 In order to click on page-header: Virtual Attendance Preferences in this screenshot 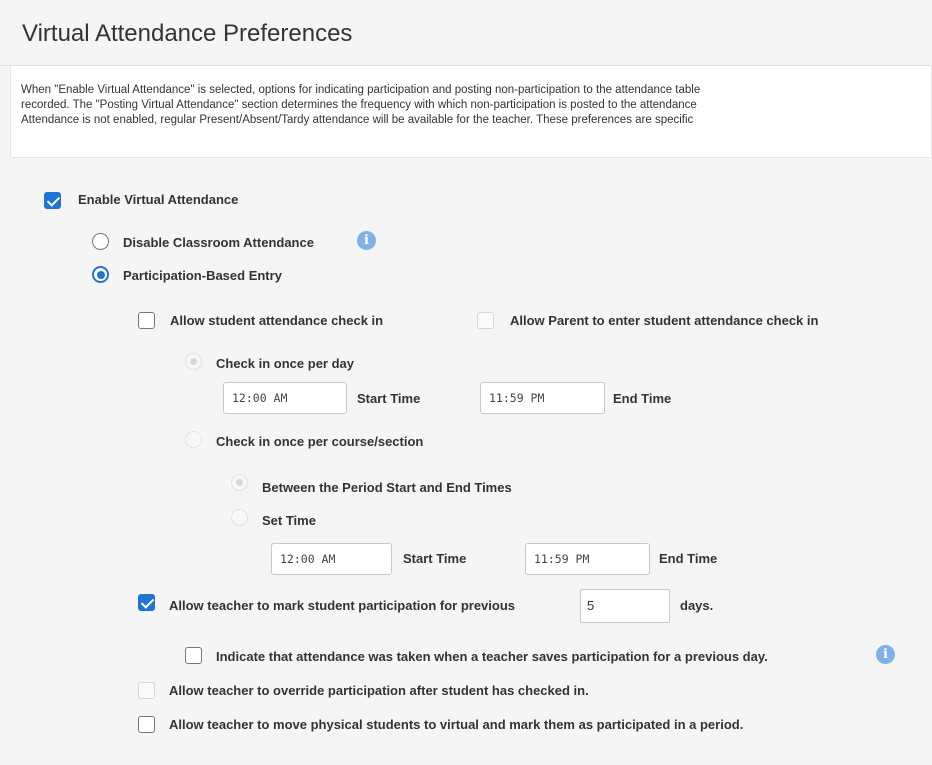, I will do `click(466, 33)`.